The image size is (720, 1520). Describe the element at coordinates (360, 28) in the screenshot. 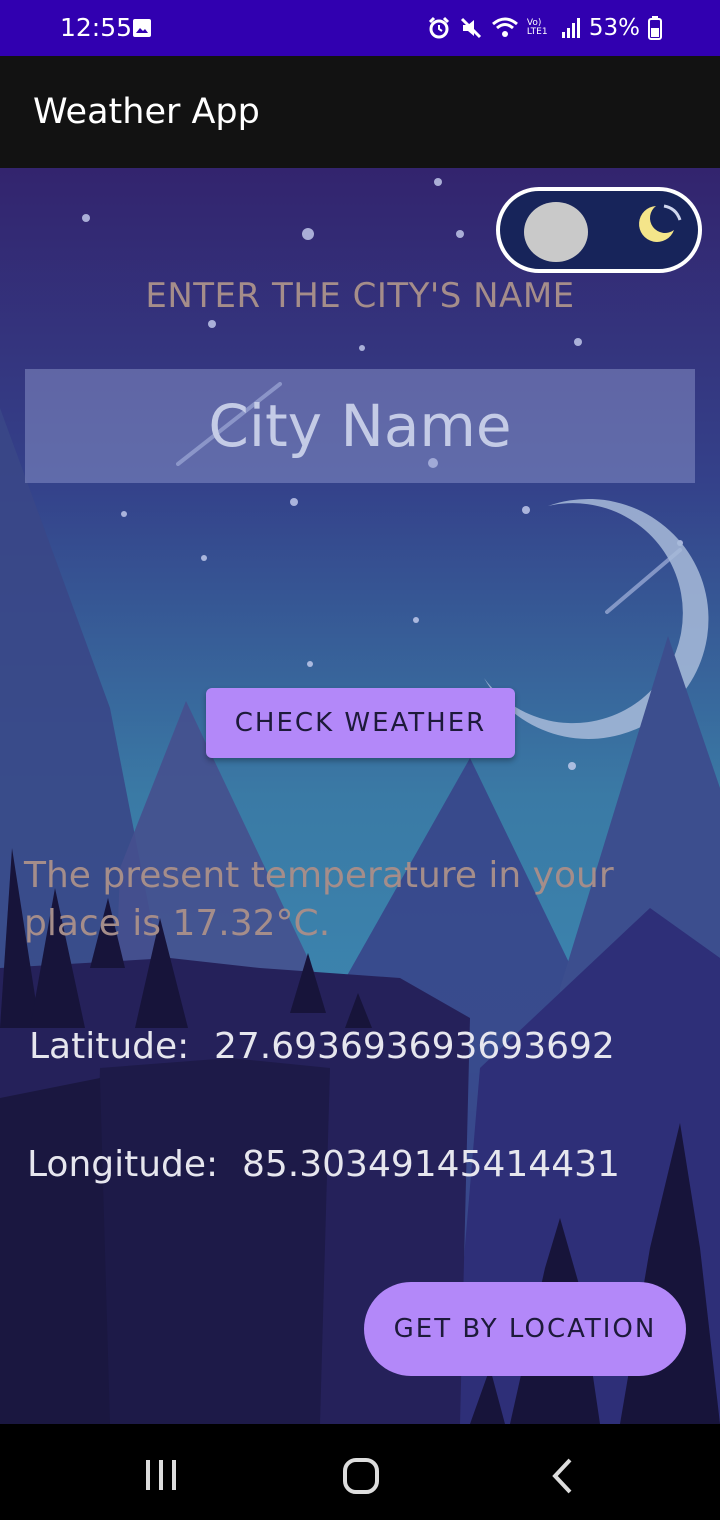

I see `status-bar: 12:55 Vo) LTE1 53%` at that location.